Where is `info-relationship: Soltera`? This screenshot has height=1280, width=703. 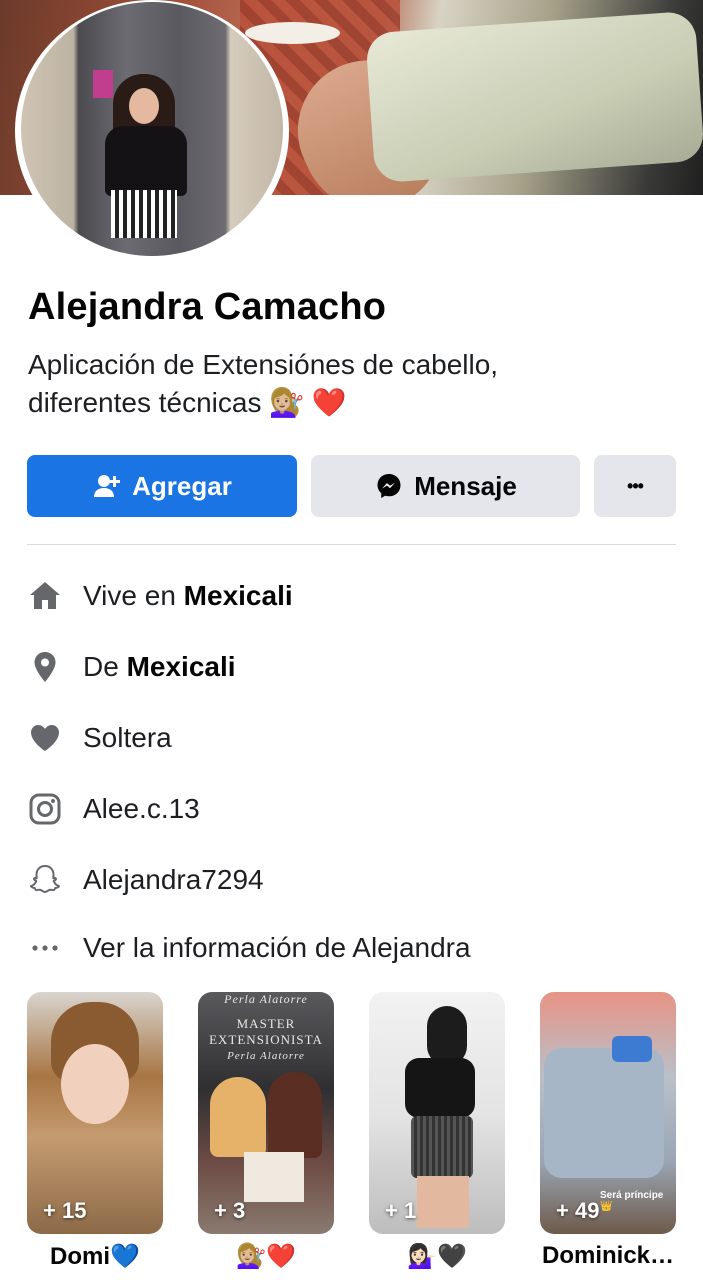
info-relationship: Soltera is located at coordinates (99, 738).